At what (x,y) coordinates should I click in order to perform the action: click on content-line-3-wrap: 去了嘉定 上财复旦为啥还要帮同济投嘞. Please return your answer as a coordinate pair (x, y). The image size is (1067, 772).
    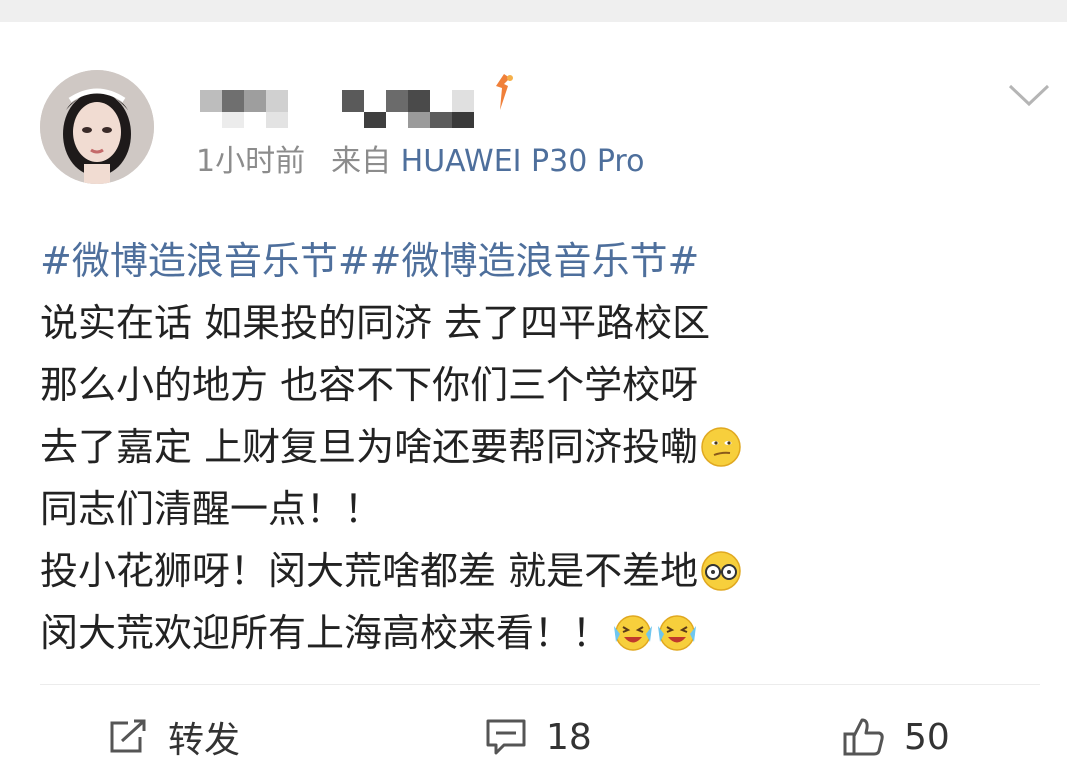
    Looking at the image, I should click on (540, 447).